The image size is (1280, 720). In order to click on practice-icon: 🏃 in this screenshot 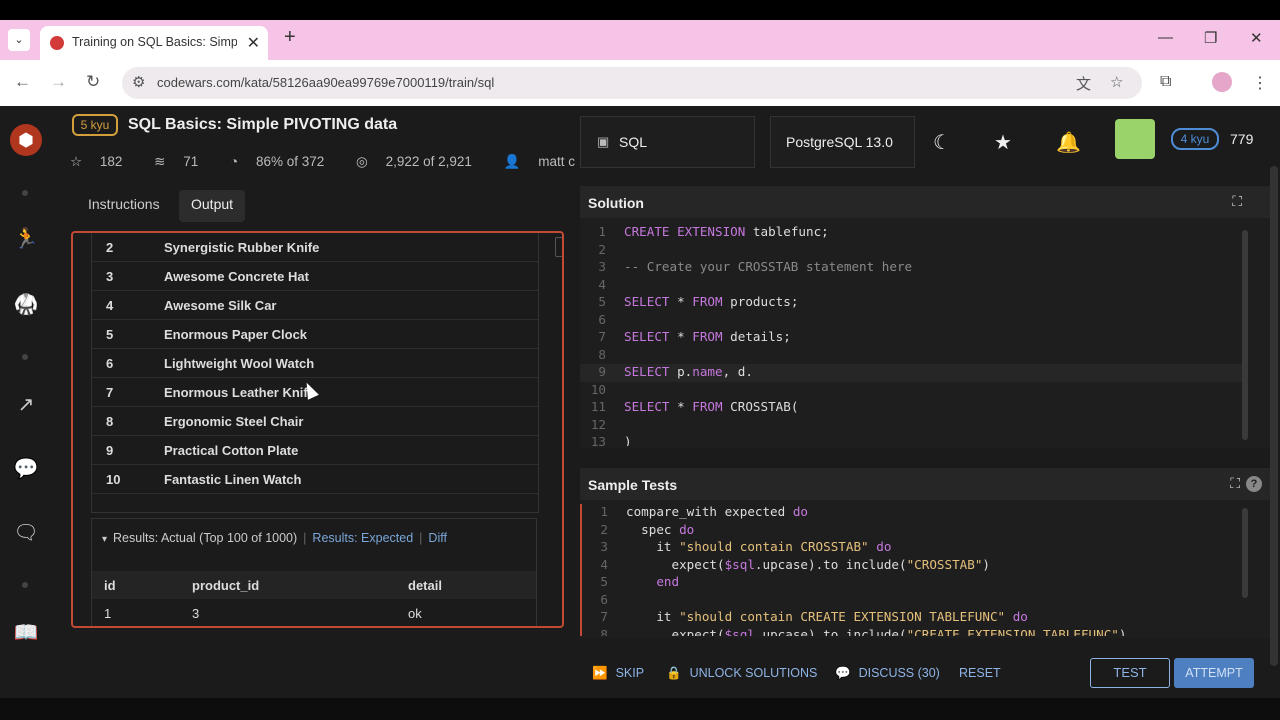, I will do `click(26, 238)`.